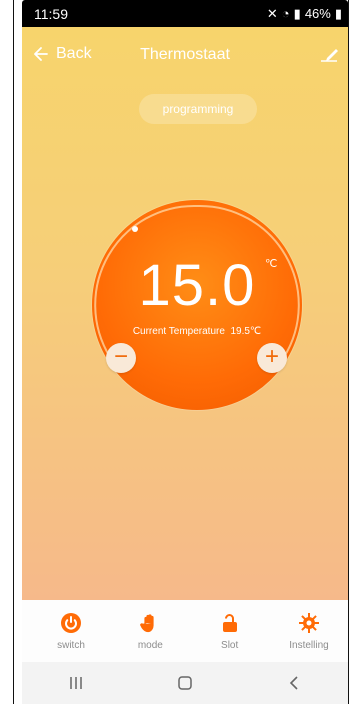  I want to click on status-indicators: ✕ ◔ ▮ 46% ▮, so click(304, 14).